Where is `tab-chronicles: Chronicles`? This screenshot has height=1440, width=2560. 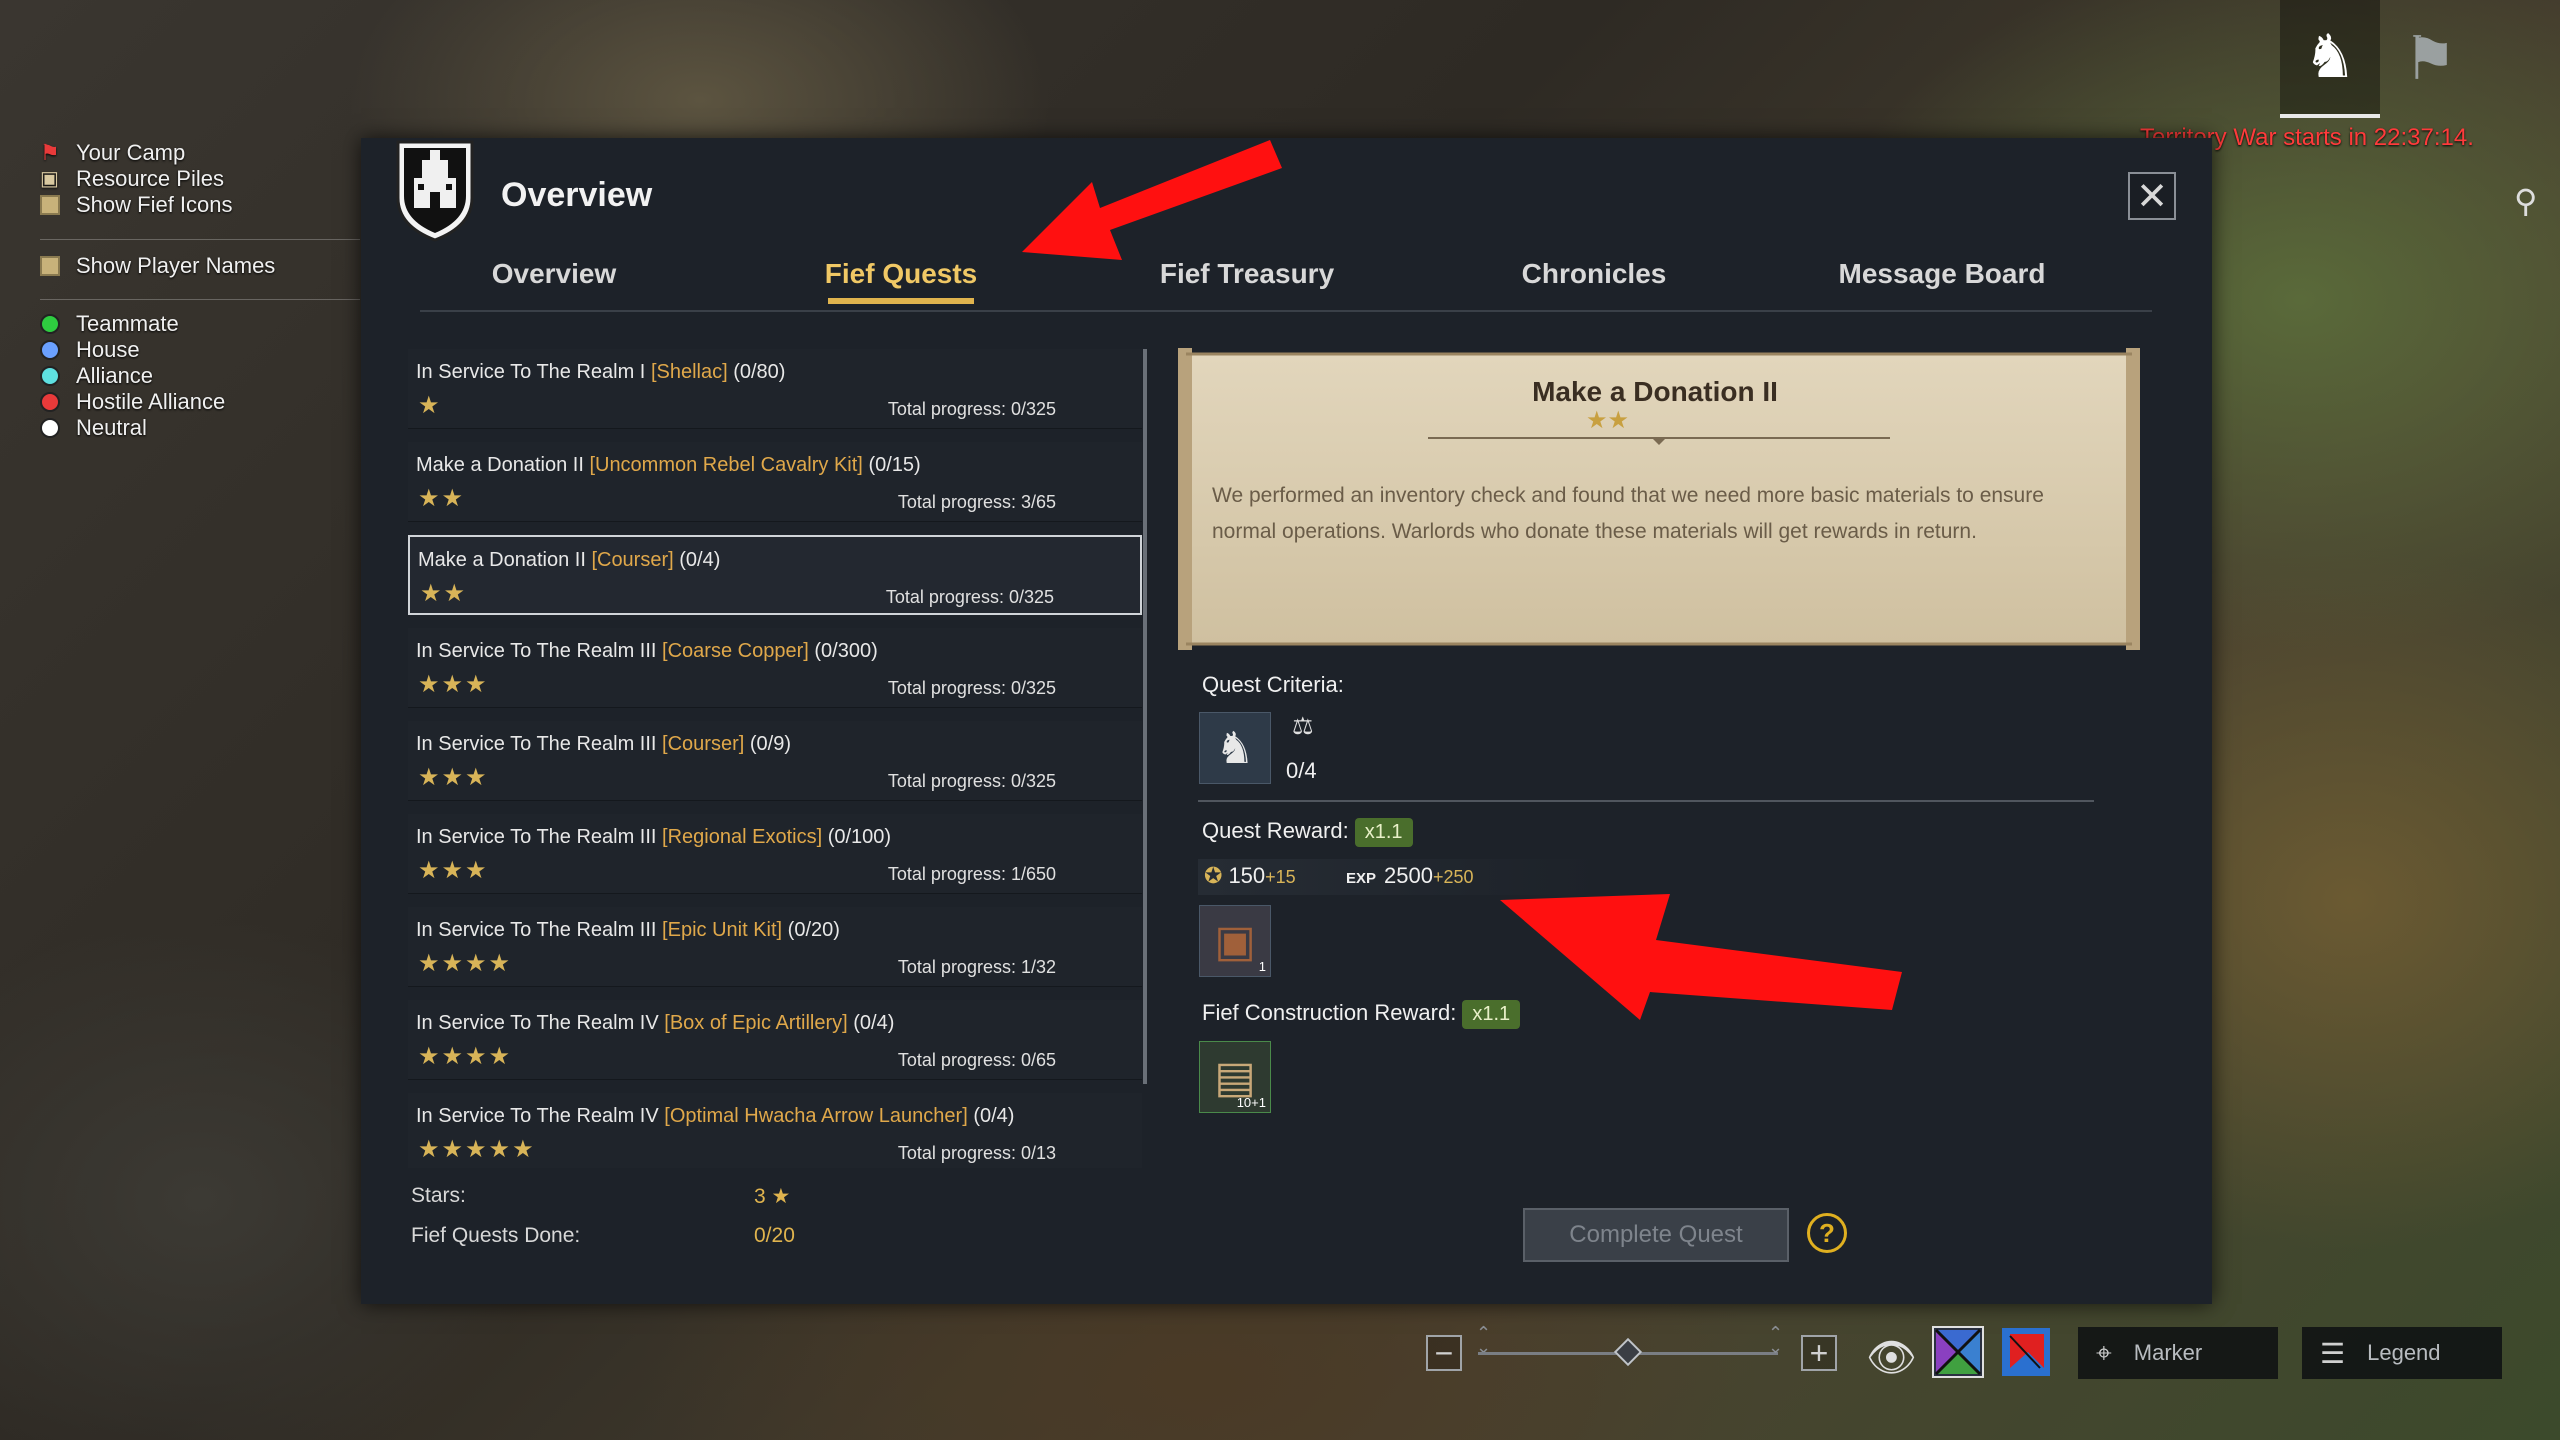
tab-chronicles: Chronicles is located at coordinates (1594, 274).